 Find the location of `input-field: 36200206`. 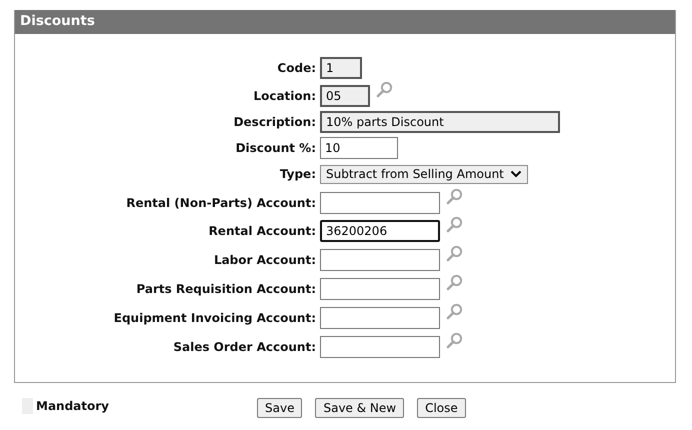

input-field: 36200206 is located at coordinates (380, 231).